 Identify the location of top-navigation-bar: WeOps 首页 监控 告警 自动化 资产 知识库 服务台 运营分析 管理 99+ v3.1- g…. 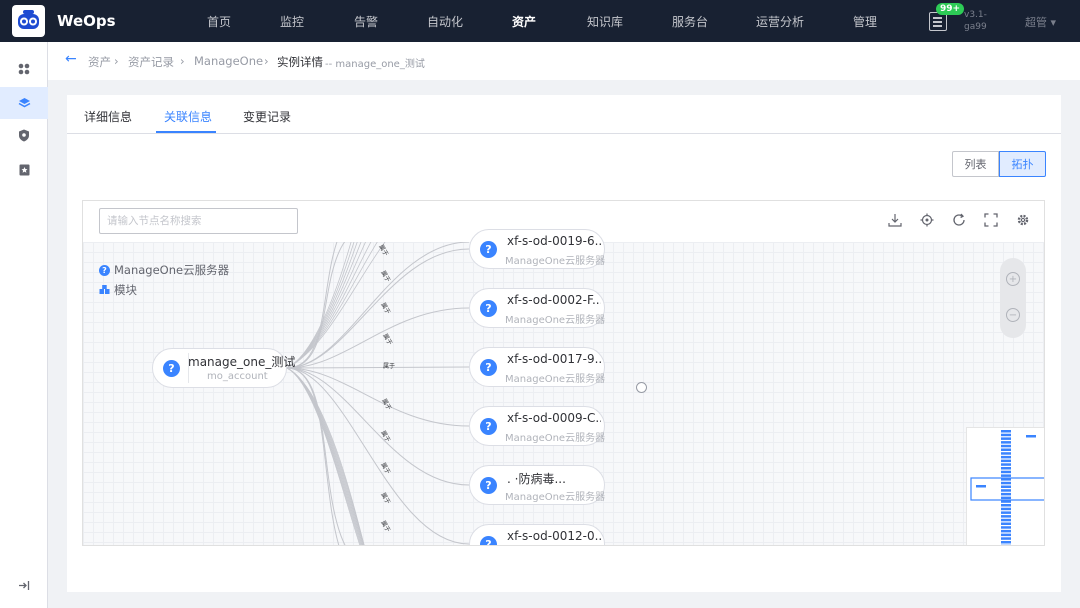
(540, 21).